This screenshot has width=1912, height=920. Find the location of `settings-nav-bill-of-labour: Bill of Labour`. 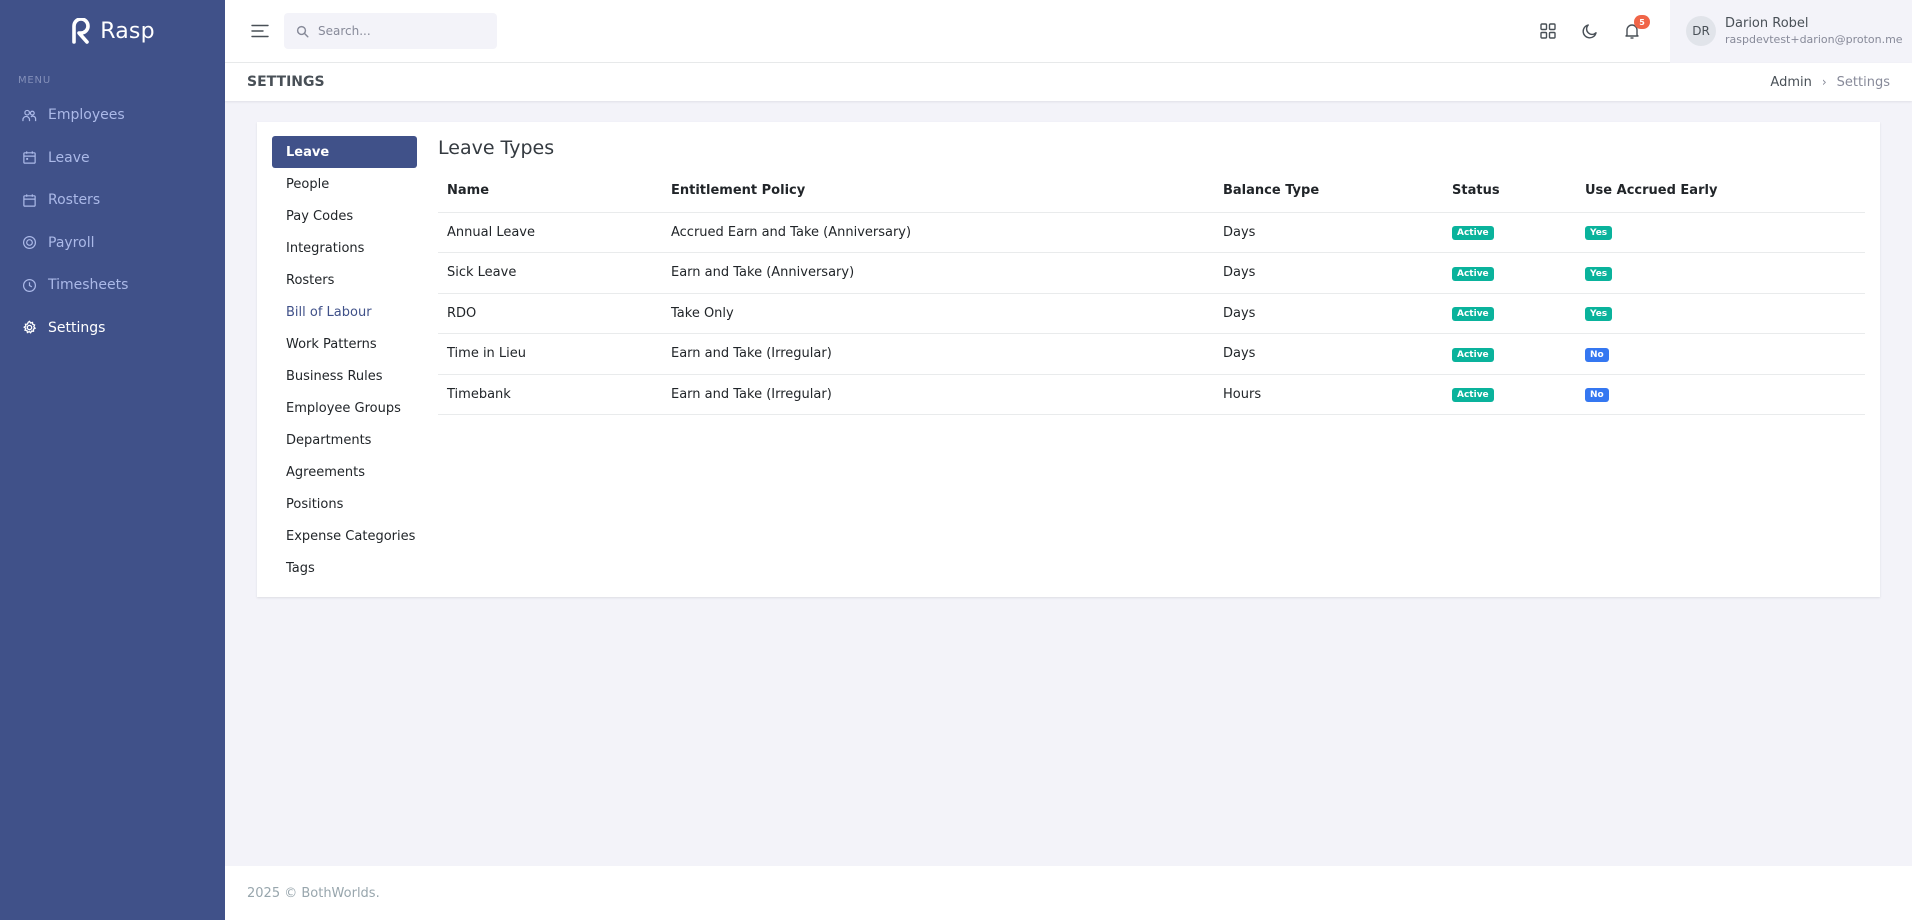

settings-nav-bill-of-labour: Bill of Labour is located at coordinates (344, 312).